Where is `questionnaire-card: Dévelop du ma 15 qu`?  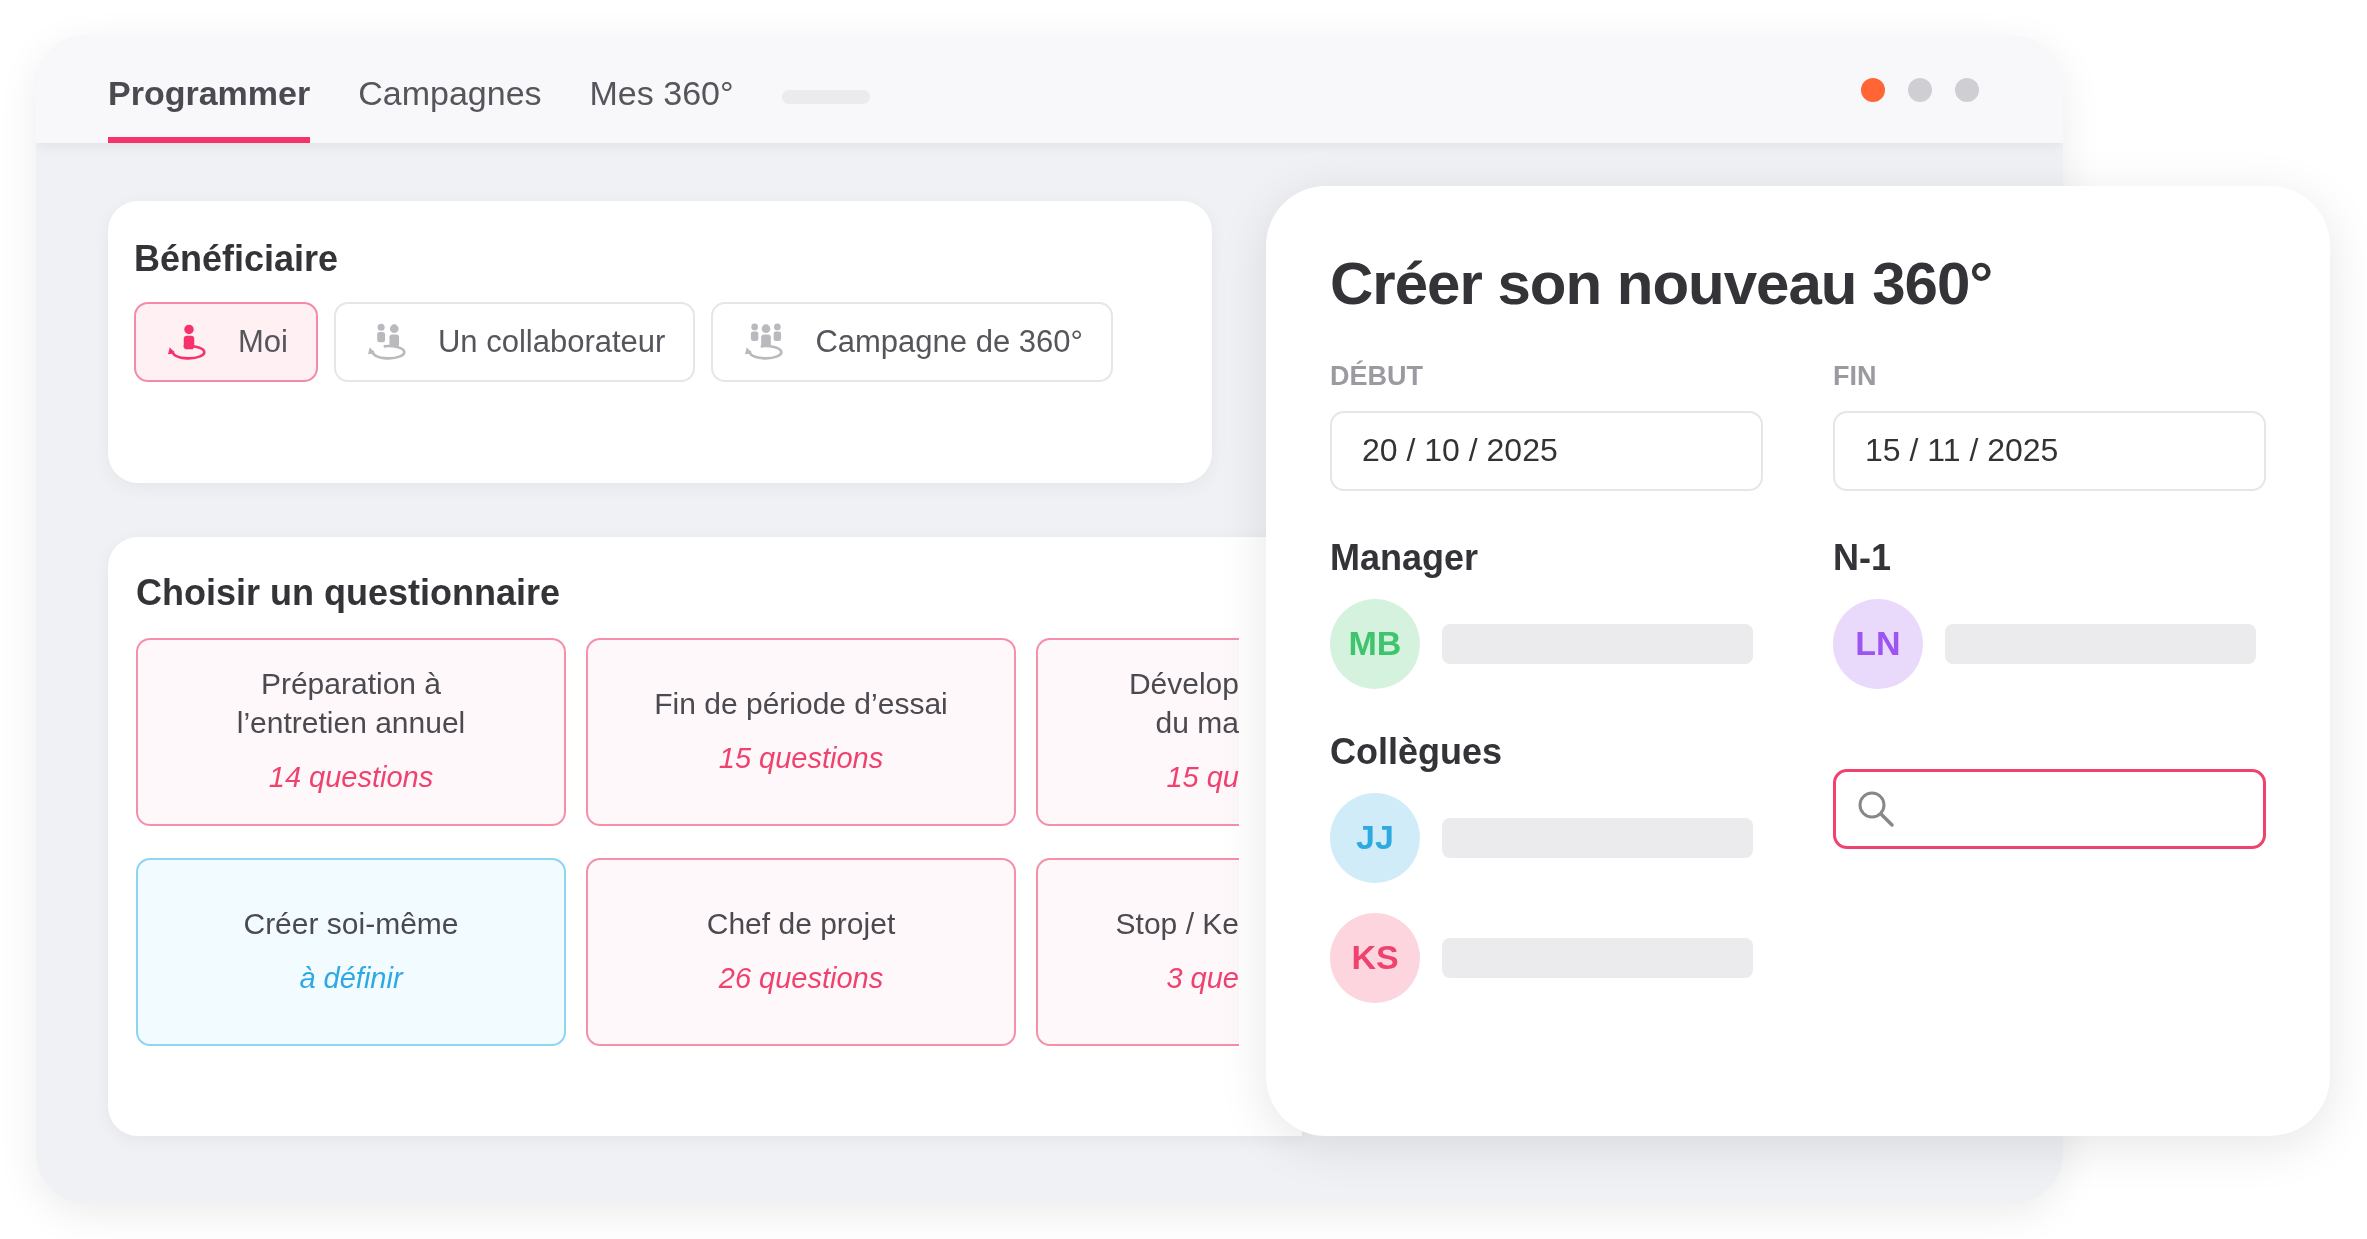 questionnaire-card: Dévelop du ma 15 qu is located at coordinates (1137, 732).